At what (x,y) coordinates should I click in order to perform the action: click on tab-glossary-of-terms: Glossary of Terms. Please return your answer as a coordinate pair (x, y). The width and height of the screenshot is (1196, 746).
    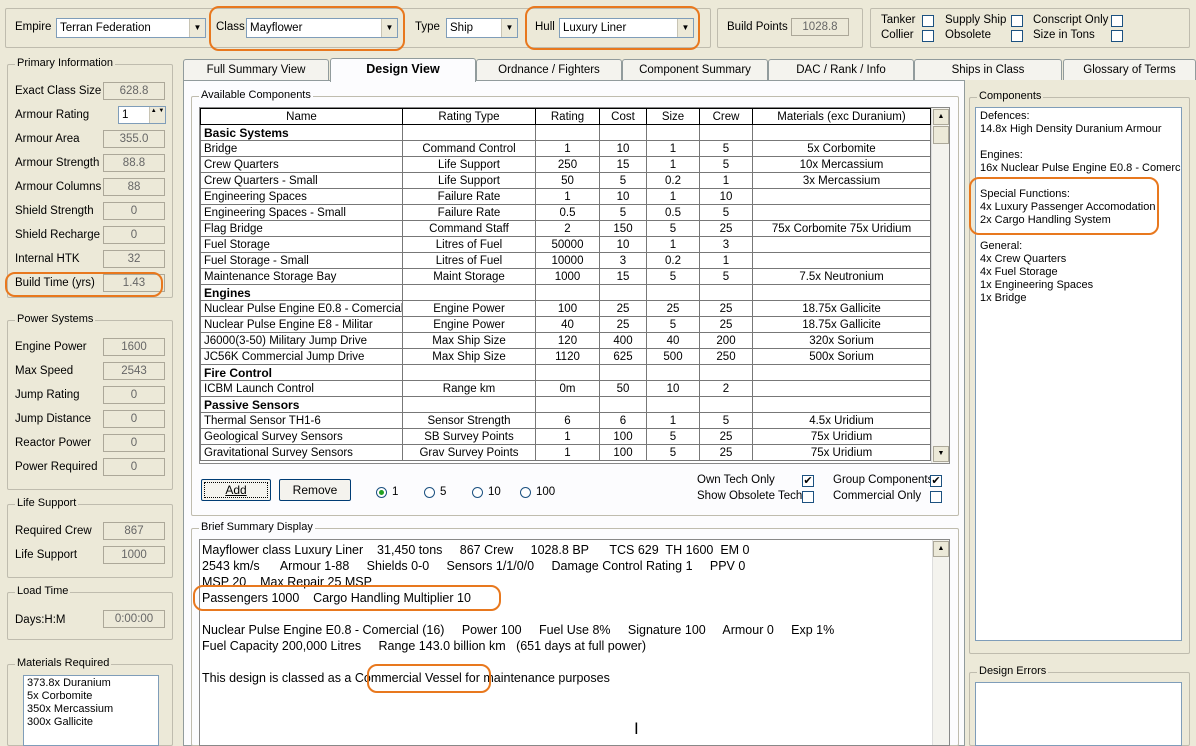
    Looking at the image, I should click on (1129, 69).